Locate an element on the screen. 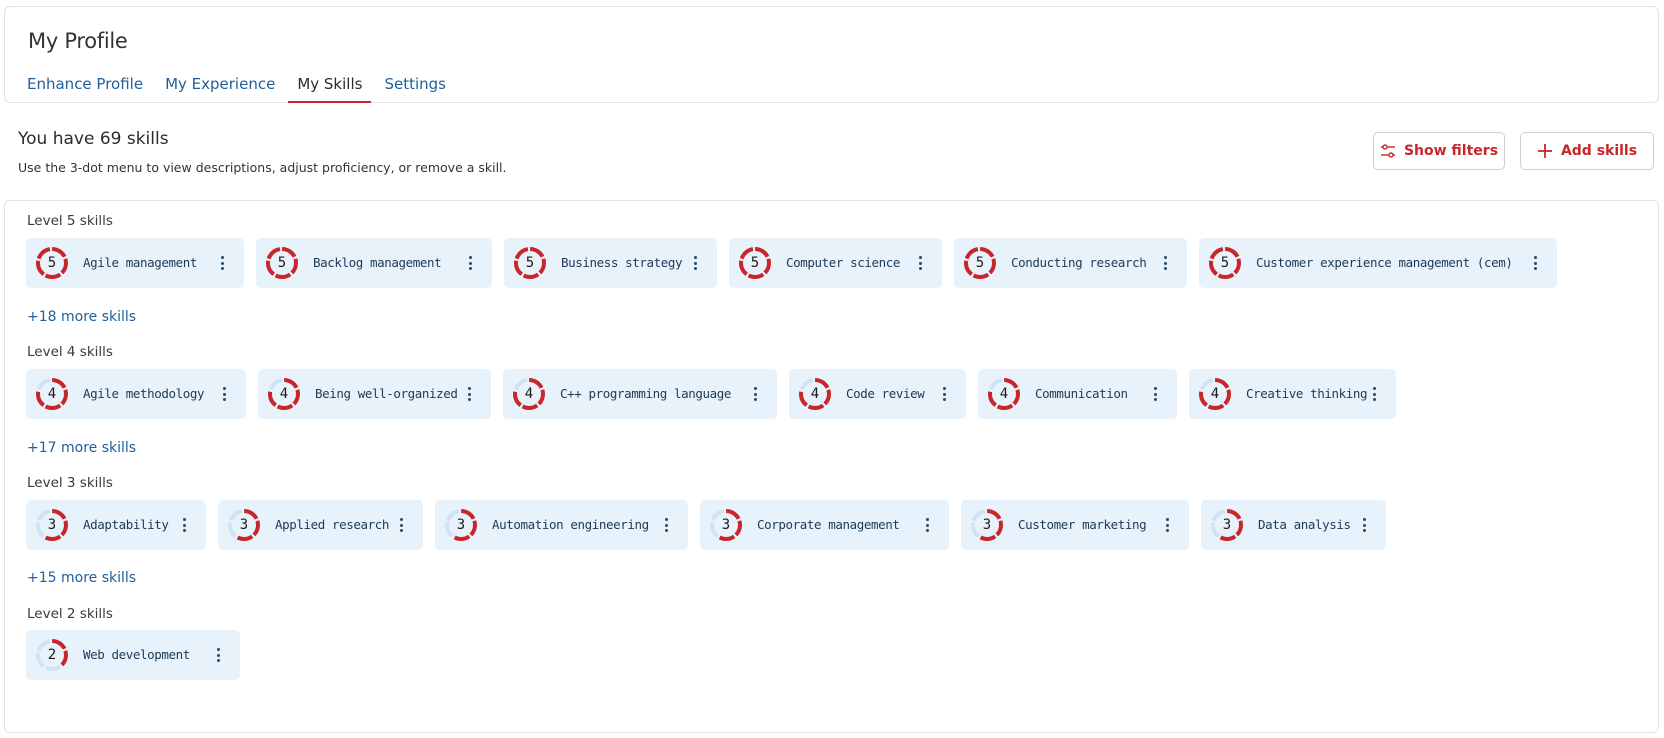 This screenshot has width=1664, height=738. skill-chip: 4 C++ programming language is located at coordinates (640, 394).